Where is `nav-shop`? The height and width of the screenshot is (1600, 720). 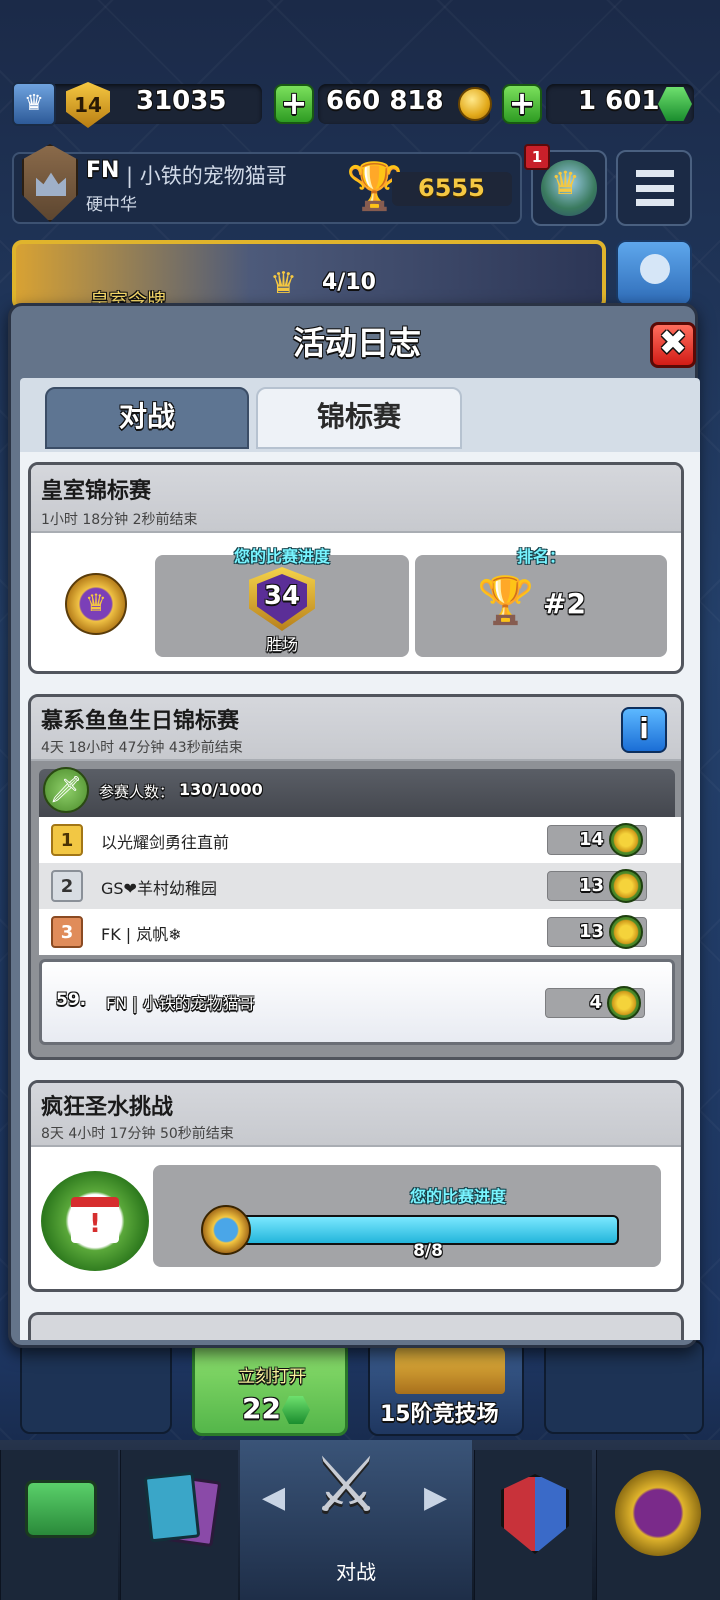
nav-shop is located at coordinates (59, 1525).